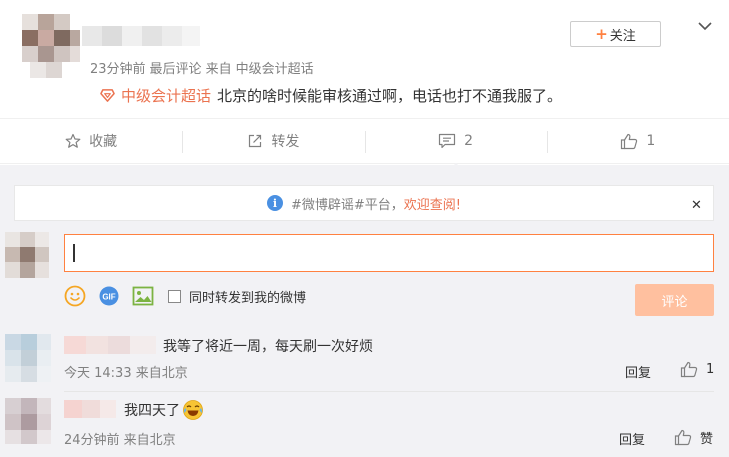  I want to click on post-from: 来自, so click(218, 69).